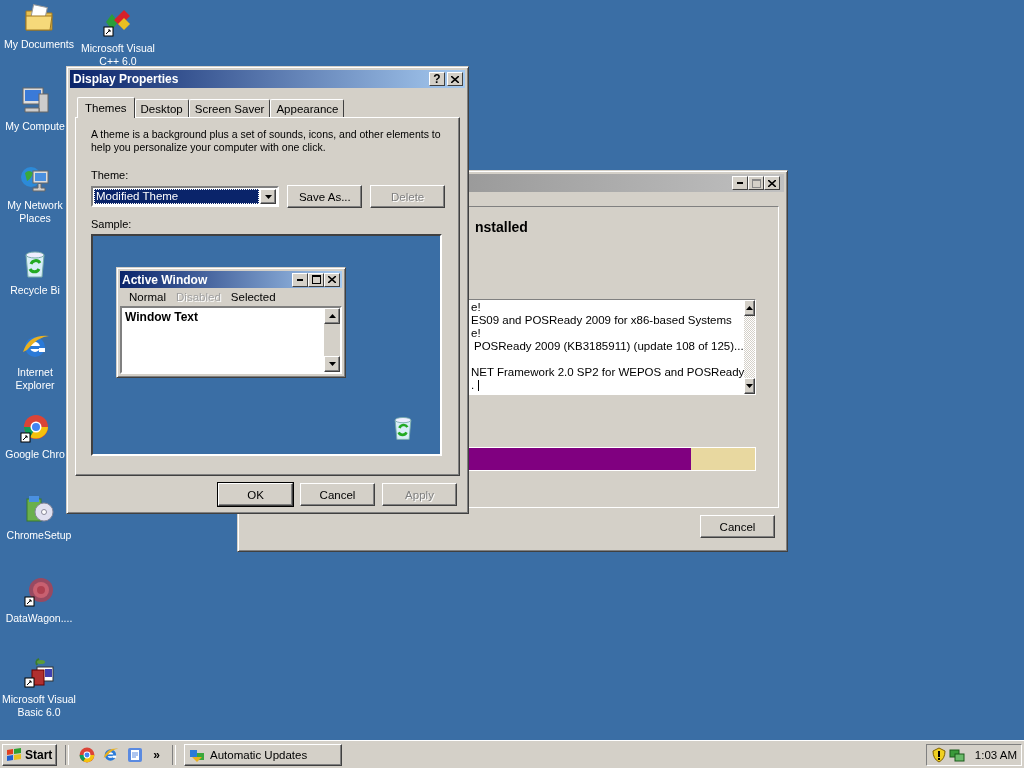 The height and width of the screenshot is (768, 1024). What do you see at coordinates (268, 196) in the screenshot?
I see `caret-icon` at bounding box center [268, 196].